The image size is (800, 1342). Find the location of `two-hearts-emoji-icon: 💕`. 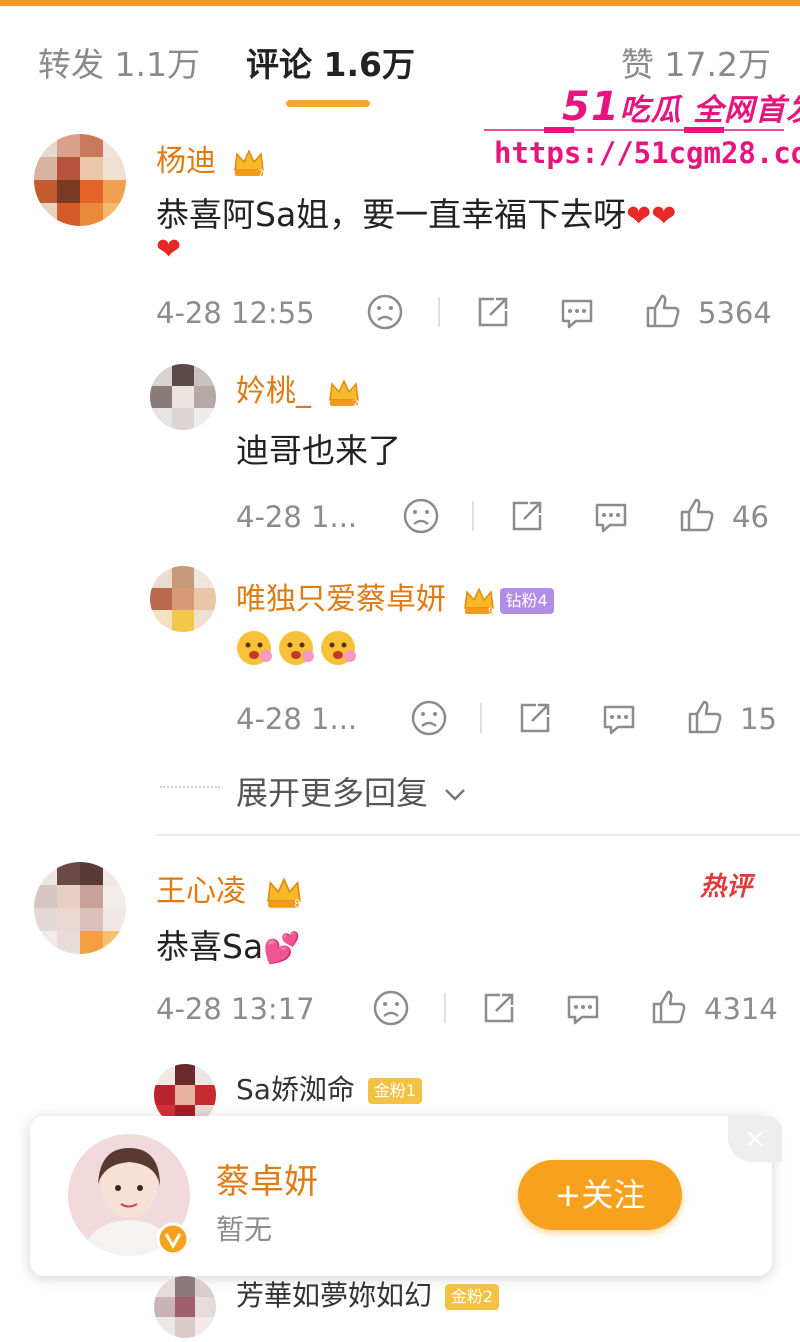

two-hearts-emoji-icon: 💕 is located at coordinates (282, 948).